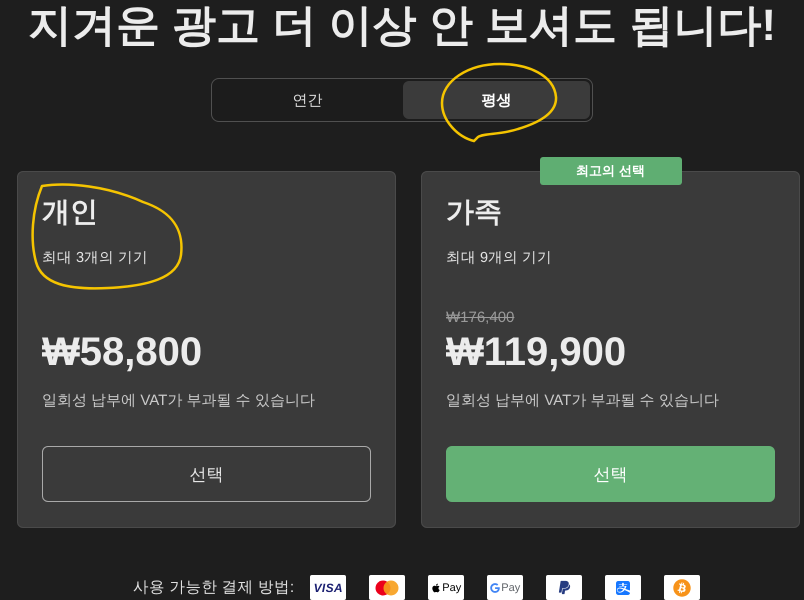 This screenshot has width=804, height=600. I want to click on device-limit: 최대 9개의 기기, so click(499, 258).